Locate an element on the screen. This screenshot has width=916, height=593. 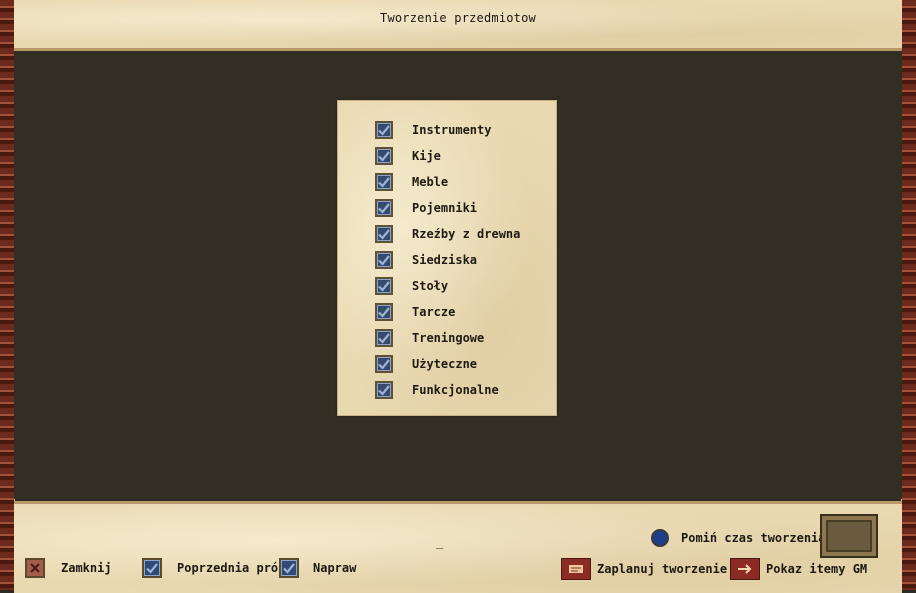
skip-time-toggle: Pomiń czas tworzenia is located at coordinates (738, 538).